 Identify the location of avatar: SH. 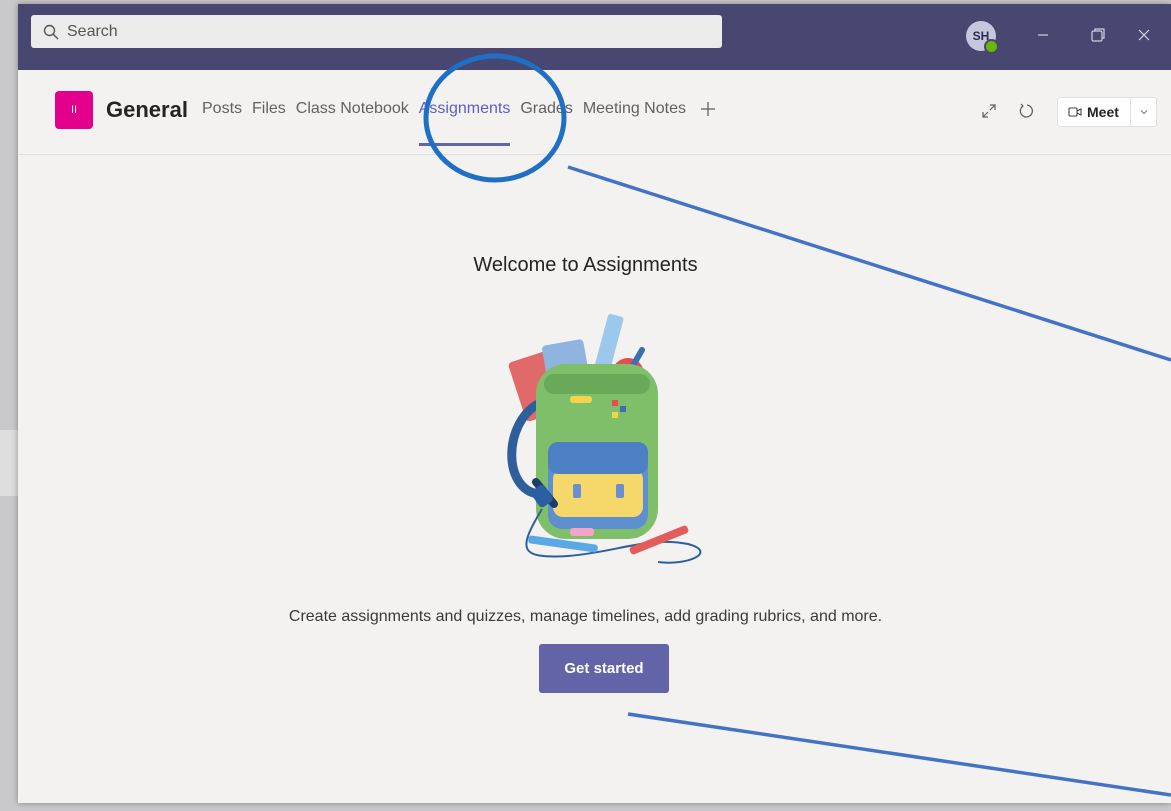
(982, 37).